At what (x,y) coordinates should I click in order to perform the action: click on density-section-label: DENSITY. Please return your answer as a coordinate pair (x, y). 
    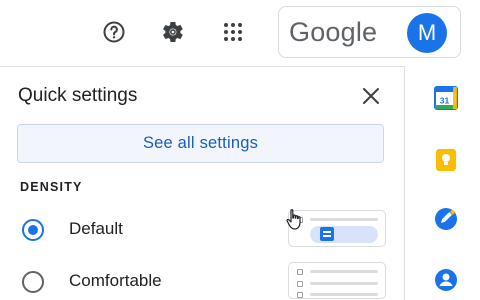
    Looking at the image, I should click on (51, 187).